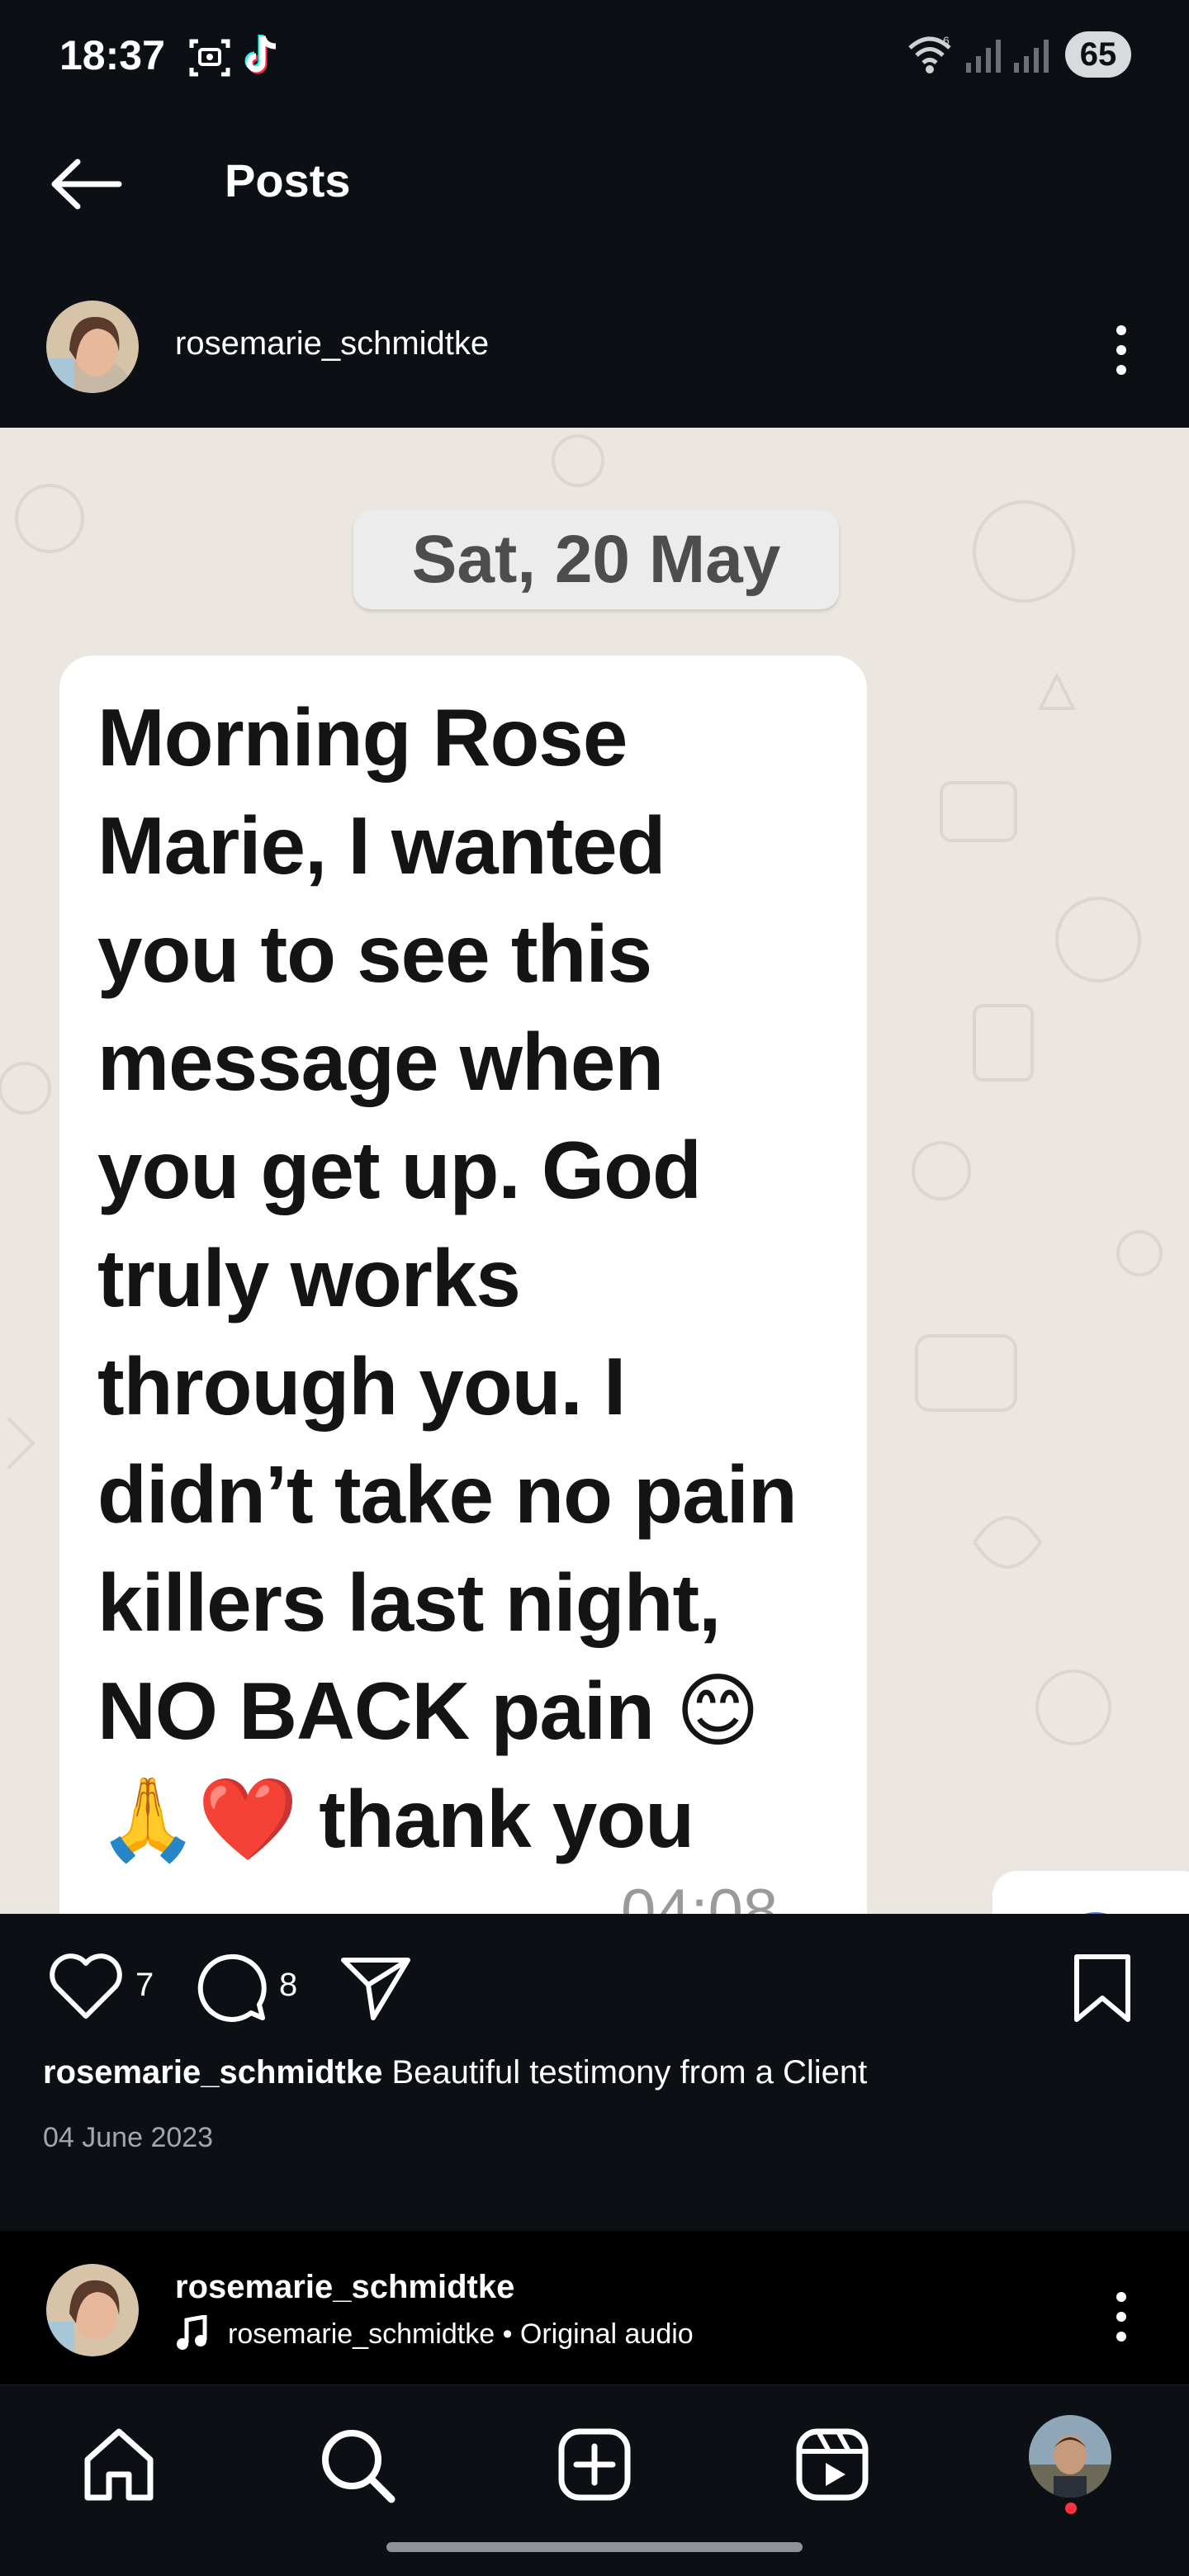  What do you see at coordinates (929, 53) in the screenshot?
I see `wifi-icon: 6` at bounding box center [929, 53].